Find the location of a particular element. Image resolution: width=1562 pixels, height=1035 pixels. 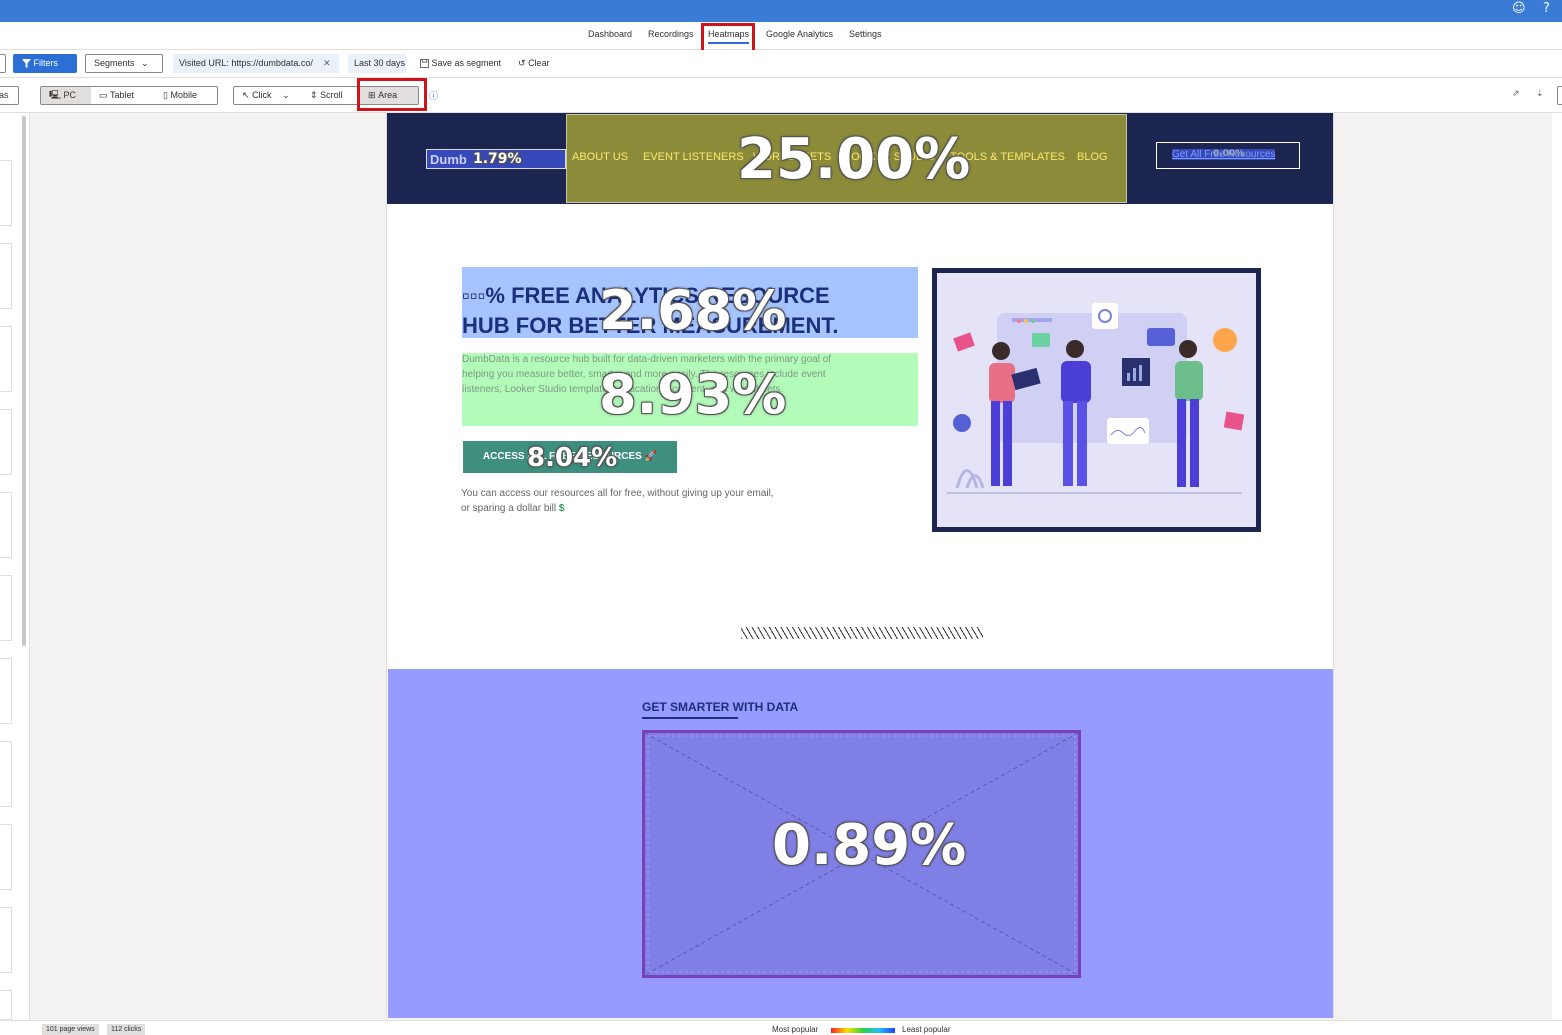

more-control is located at coordinates (1559, 95).